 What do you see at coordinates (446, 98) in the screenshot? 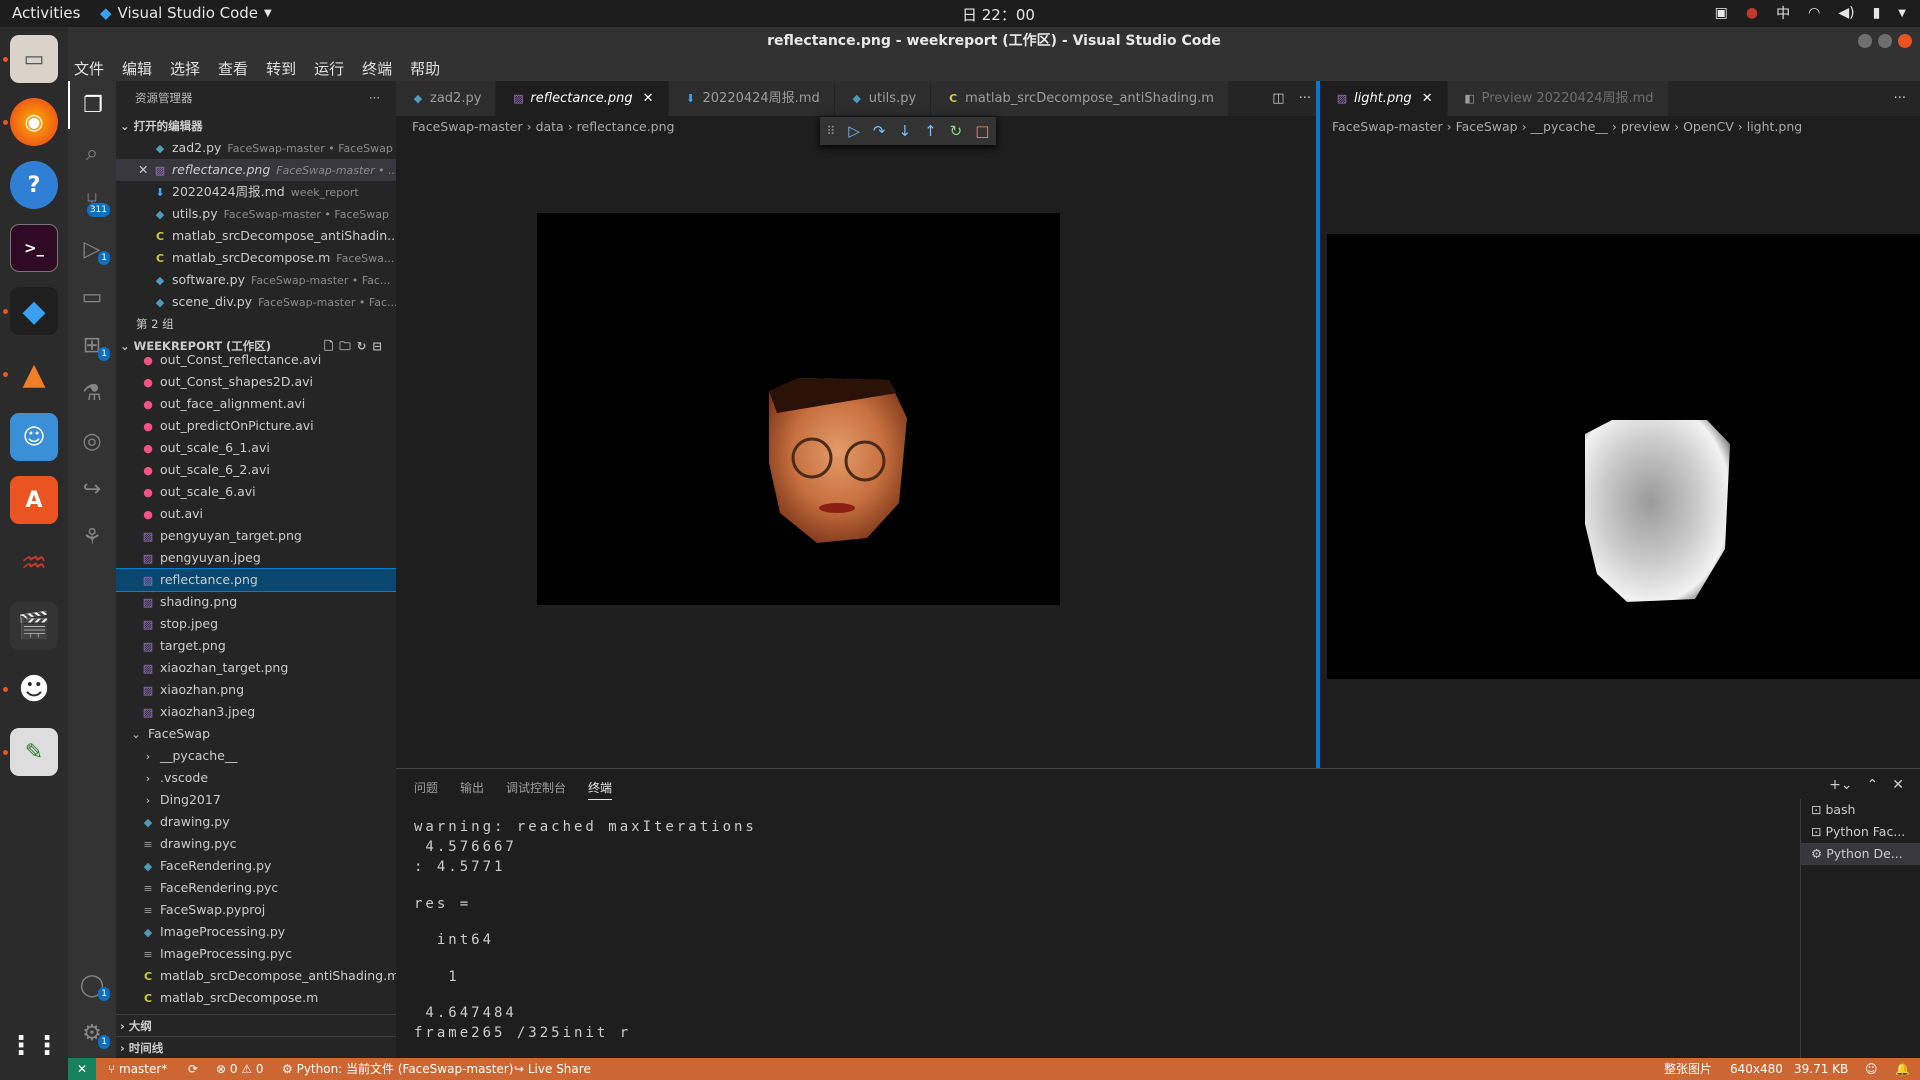
I see `editor-tab: ◆ zad2.py` at bounding box center [446, 98].